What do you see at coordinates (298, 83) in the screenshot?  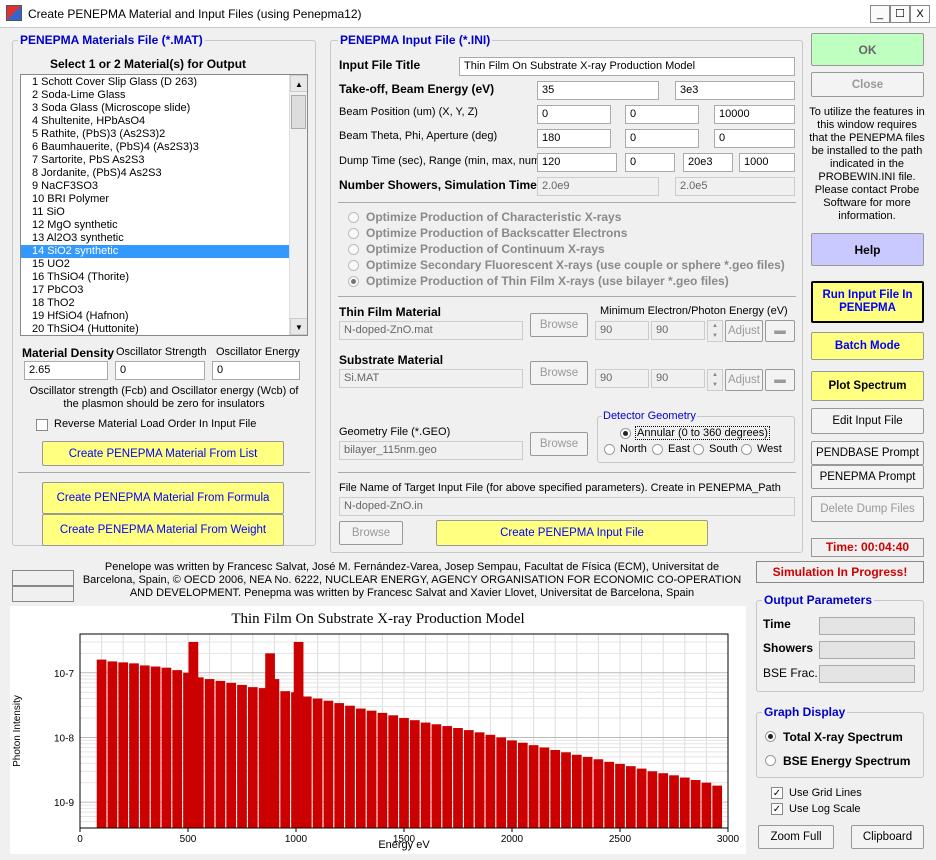 I see `scroll-up-icon: ▲` at bounding box center [298, 83].